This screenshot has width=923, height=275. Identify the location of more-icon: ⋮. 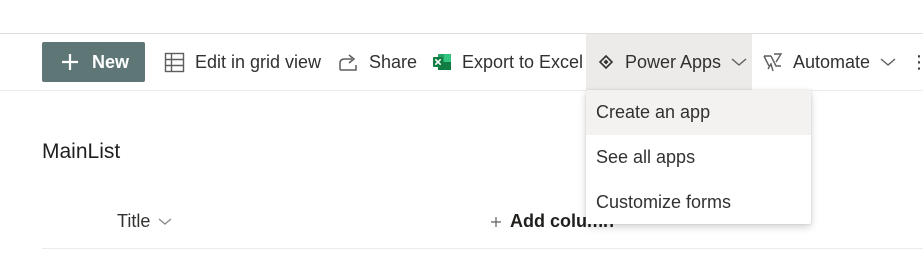
(916, 61).